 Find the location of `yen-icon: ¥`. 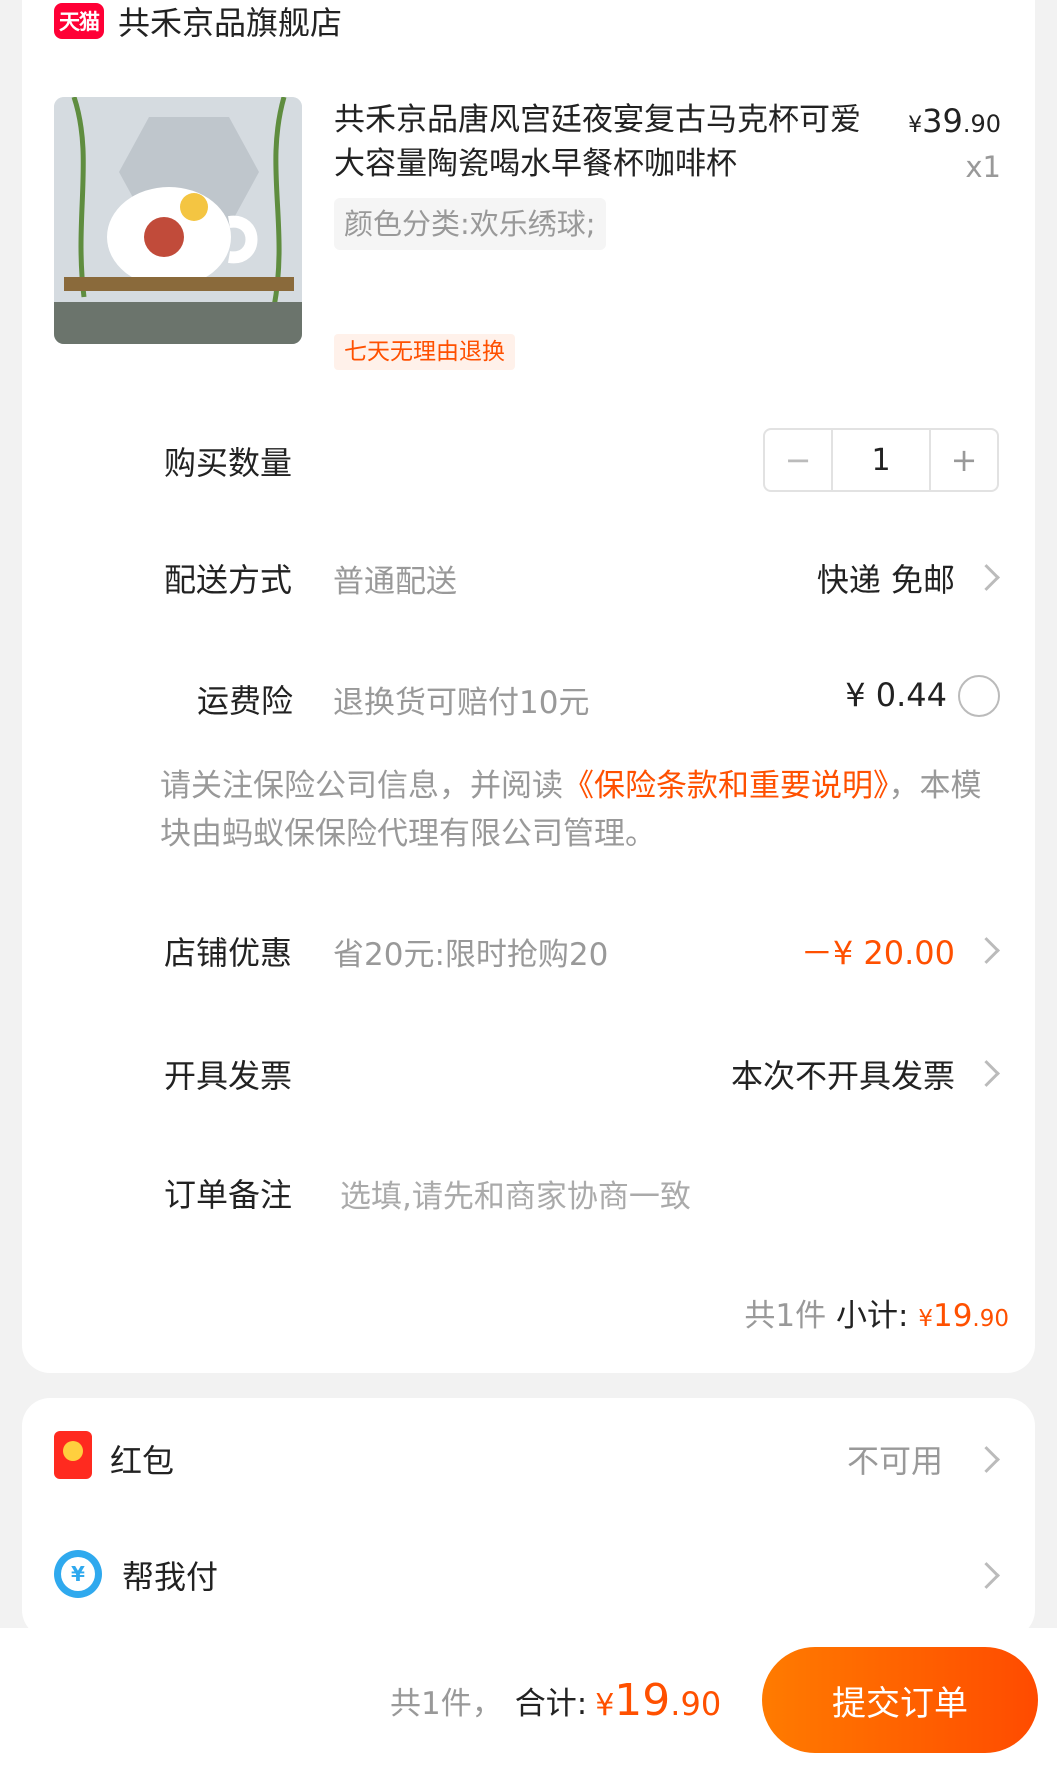

yen-icon: ¥ is located at coordinates (78, 1574).